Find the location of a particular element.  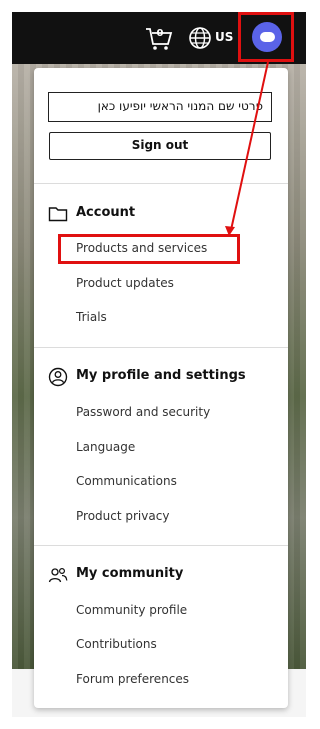

section-title: My profile and settings is located at coordinates (161, 375).